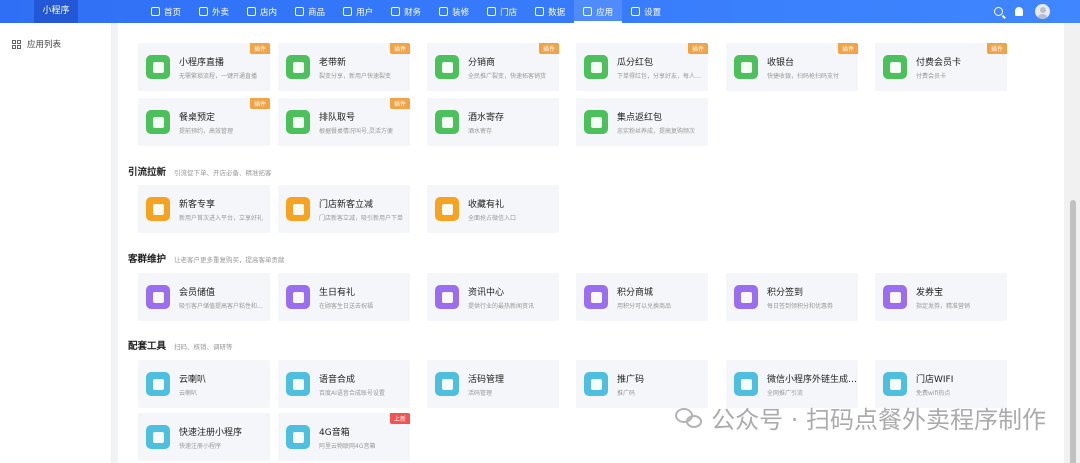 This screenshot has width=1080, height=463. What do you see at coordinates (262, 11) in the screenshot?
I see `nav-item-2: 店内` at bounding box center [262, 11].